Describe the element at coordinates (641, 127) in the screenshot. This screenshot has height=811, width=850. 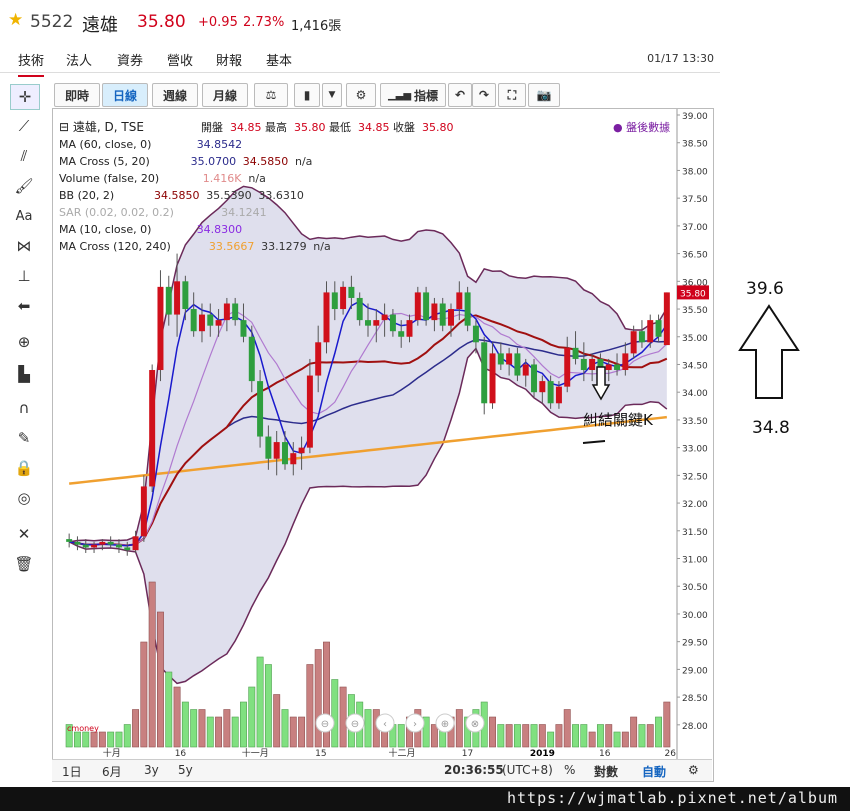
I see `after-hours-link: ● 盤後數據` at that location.